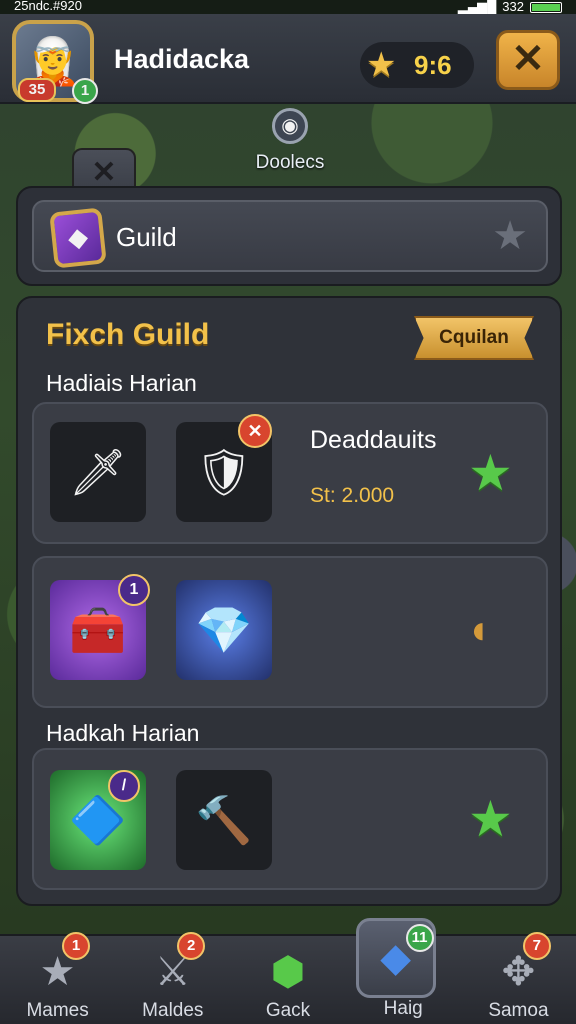 This screenshot has height=1024, width=576. What do you see at coordinates (124, 786) in the screenshot?
I see `count-badge: /` at bounding box center [124, 786].